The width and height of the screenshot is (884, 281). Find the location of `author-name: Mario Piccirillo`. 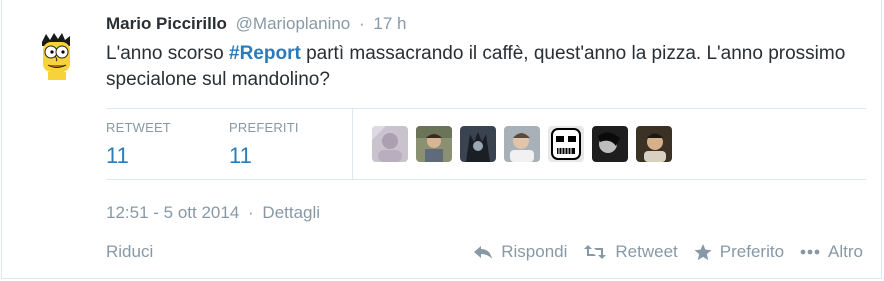

author-name: Mario Piccirillo is located at coordinates (166, 23).